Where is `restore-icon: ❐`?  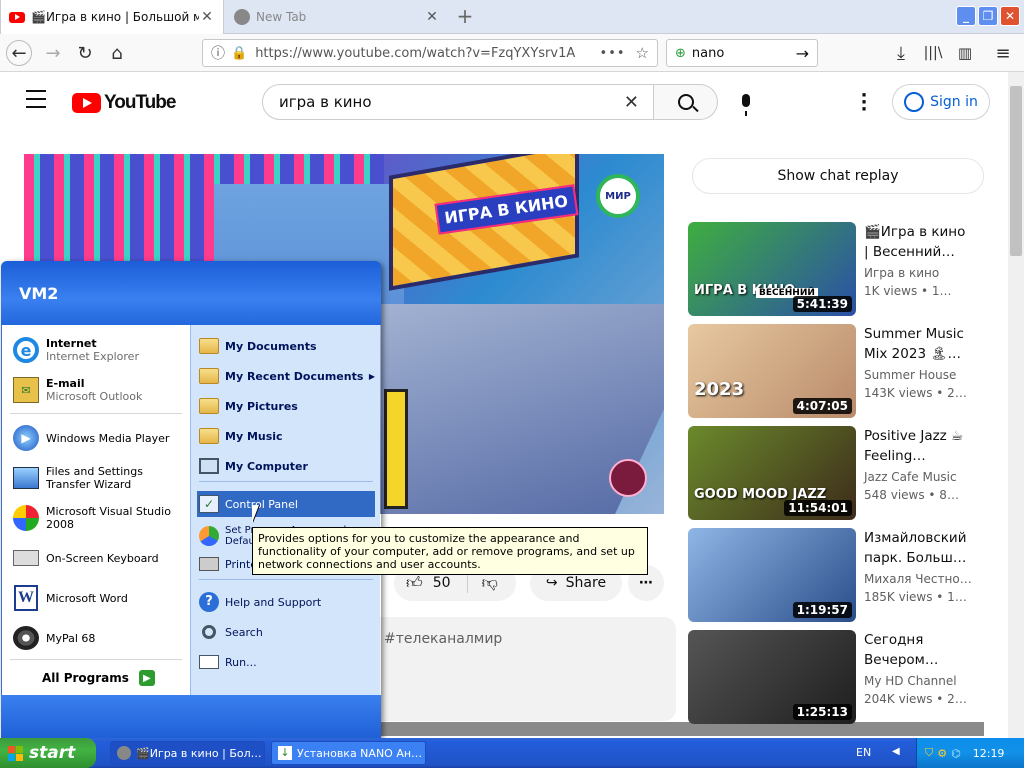
restore-icon: ❐ is located at coordinates (988, 16).